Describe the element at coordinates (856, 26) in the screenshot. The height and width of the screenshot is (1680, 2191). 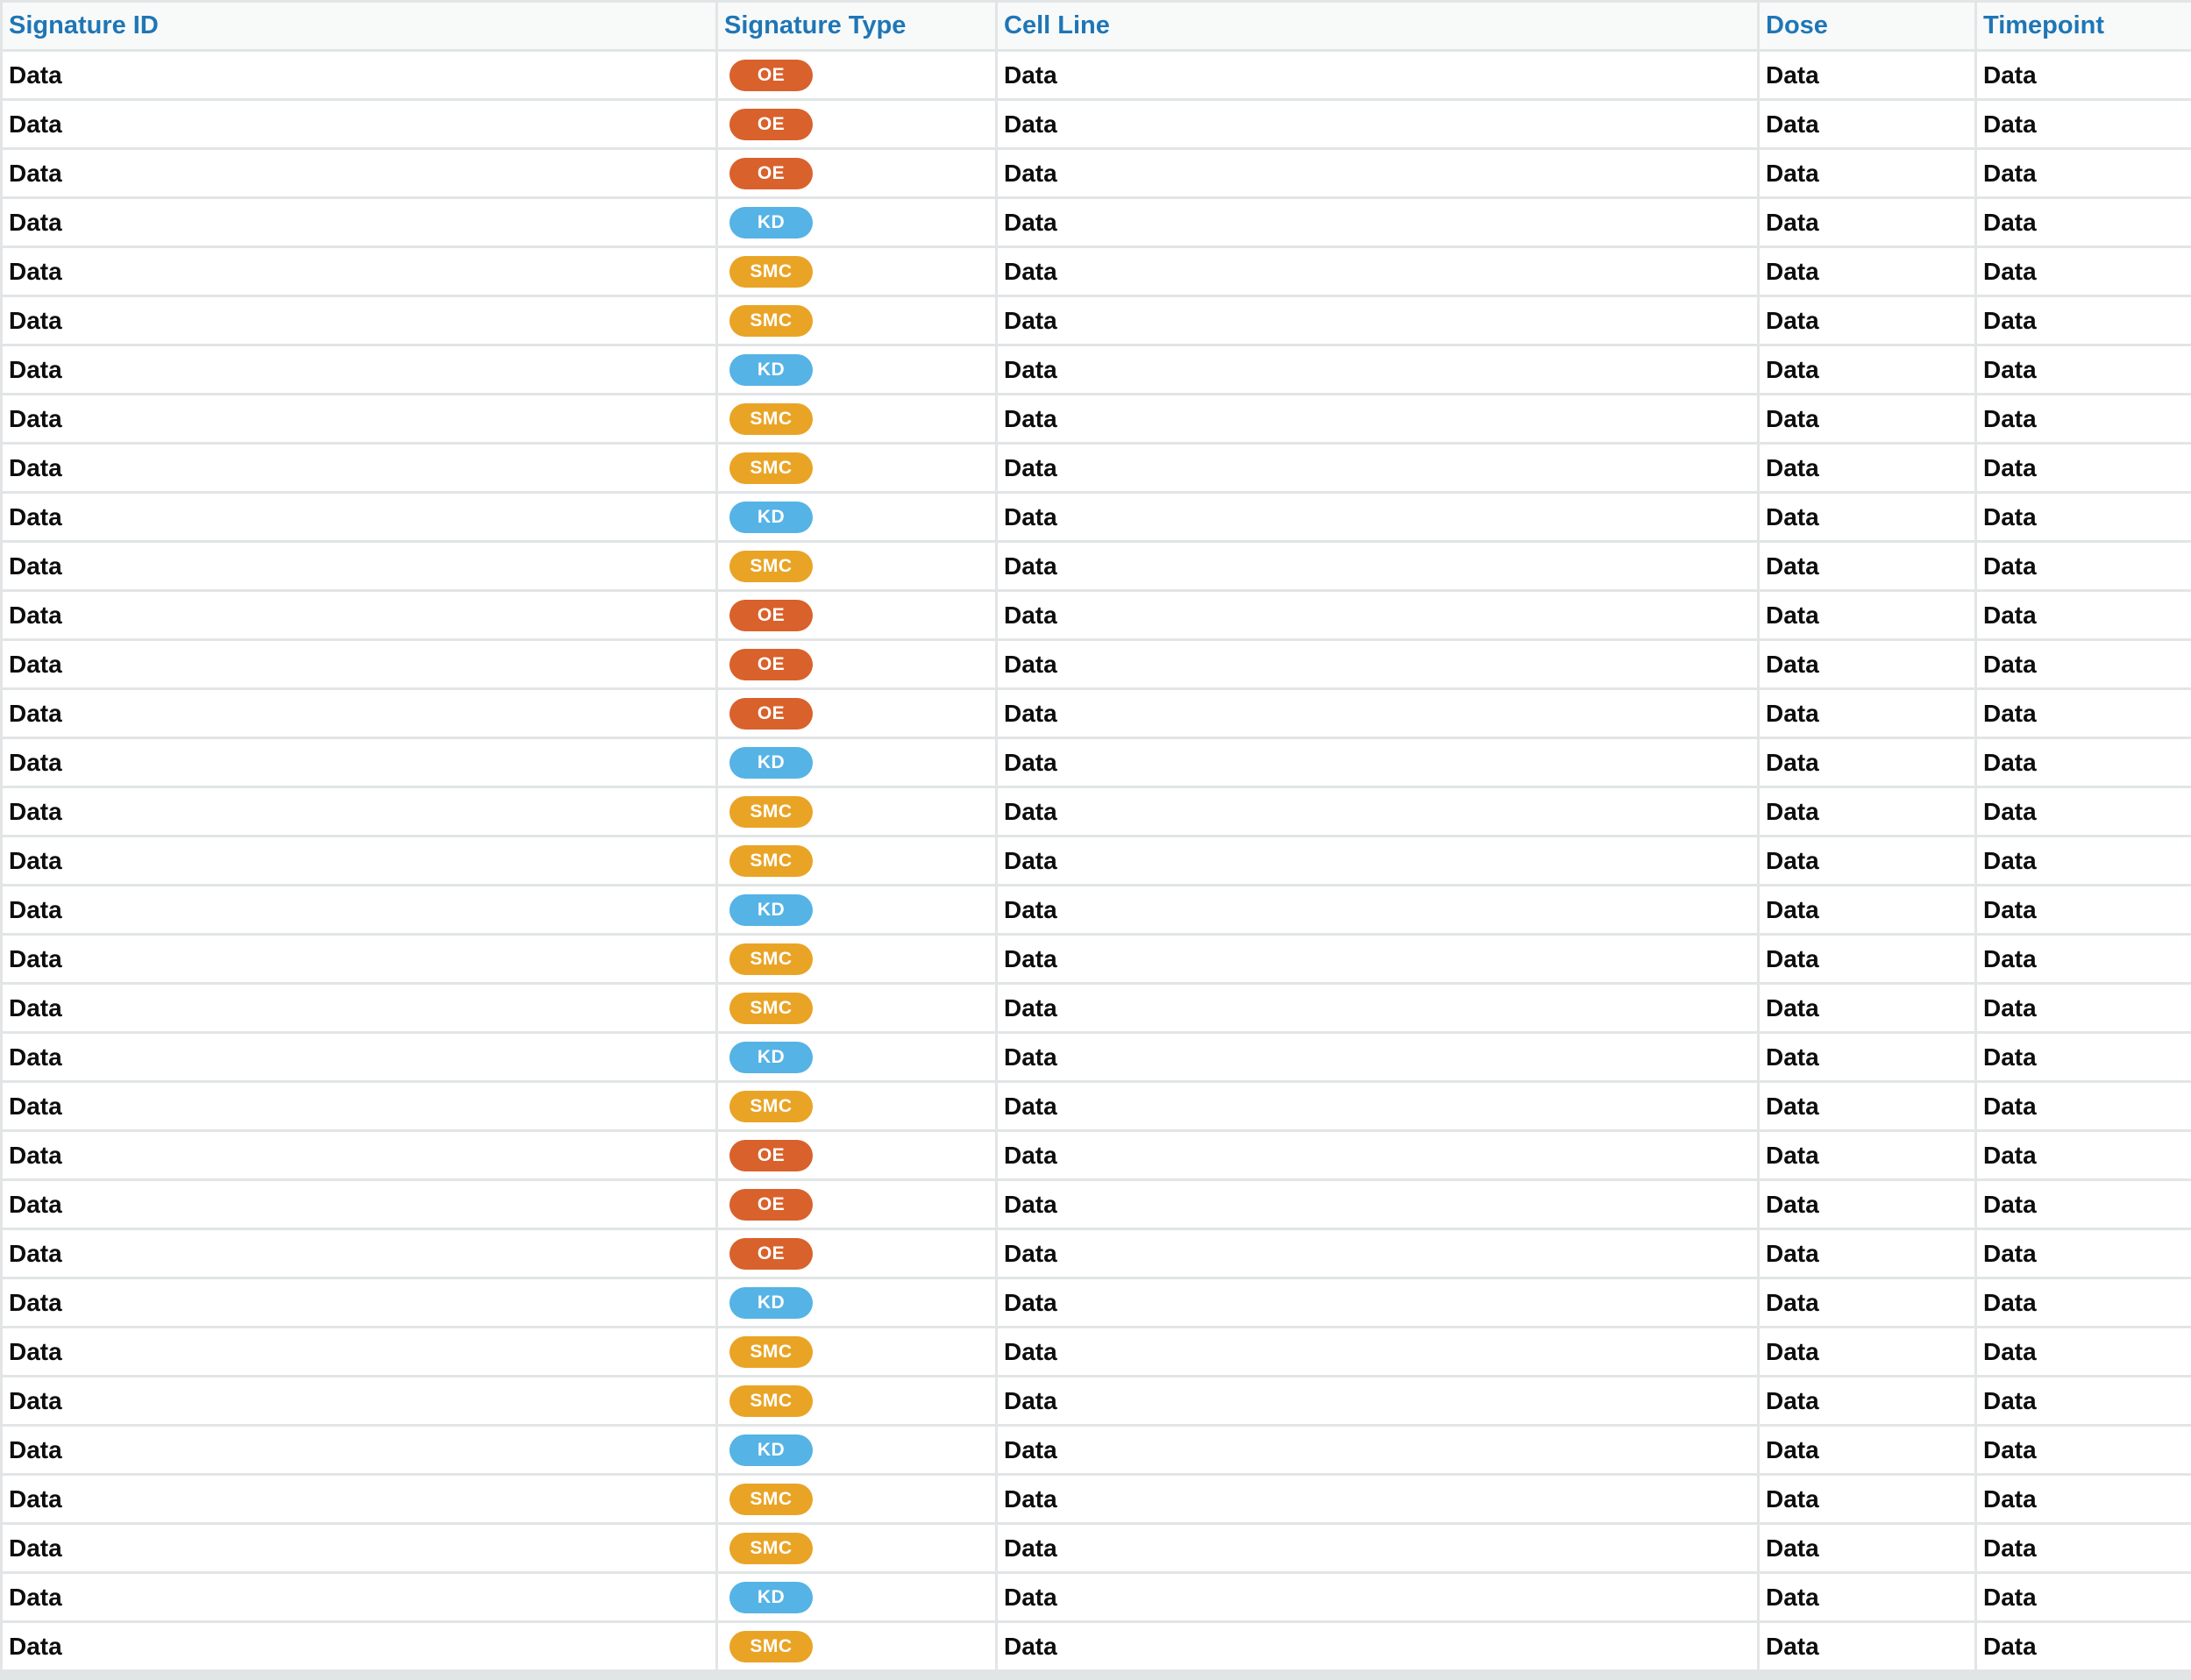
I see `column-header-signature-type: Signature Type` at that location.